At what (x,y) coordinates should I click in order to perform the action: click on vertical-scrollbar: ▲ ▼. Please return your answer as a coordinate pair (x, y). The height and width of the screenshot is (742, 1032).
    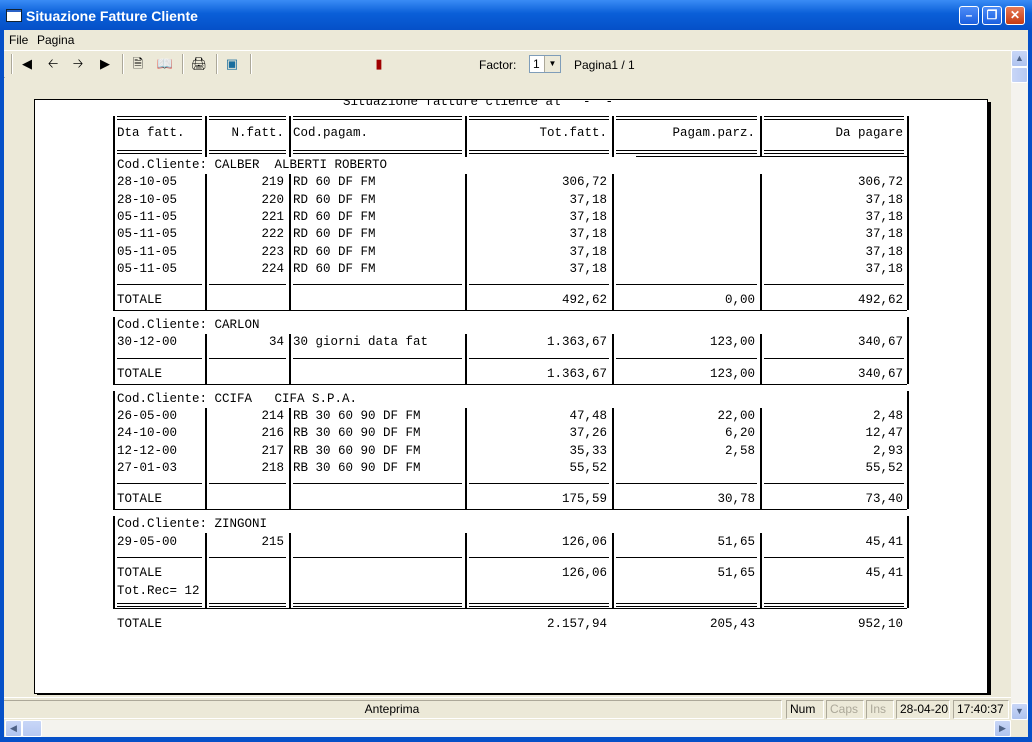
    Looking at the image, I should click on (1019, 385).